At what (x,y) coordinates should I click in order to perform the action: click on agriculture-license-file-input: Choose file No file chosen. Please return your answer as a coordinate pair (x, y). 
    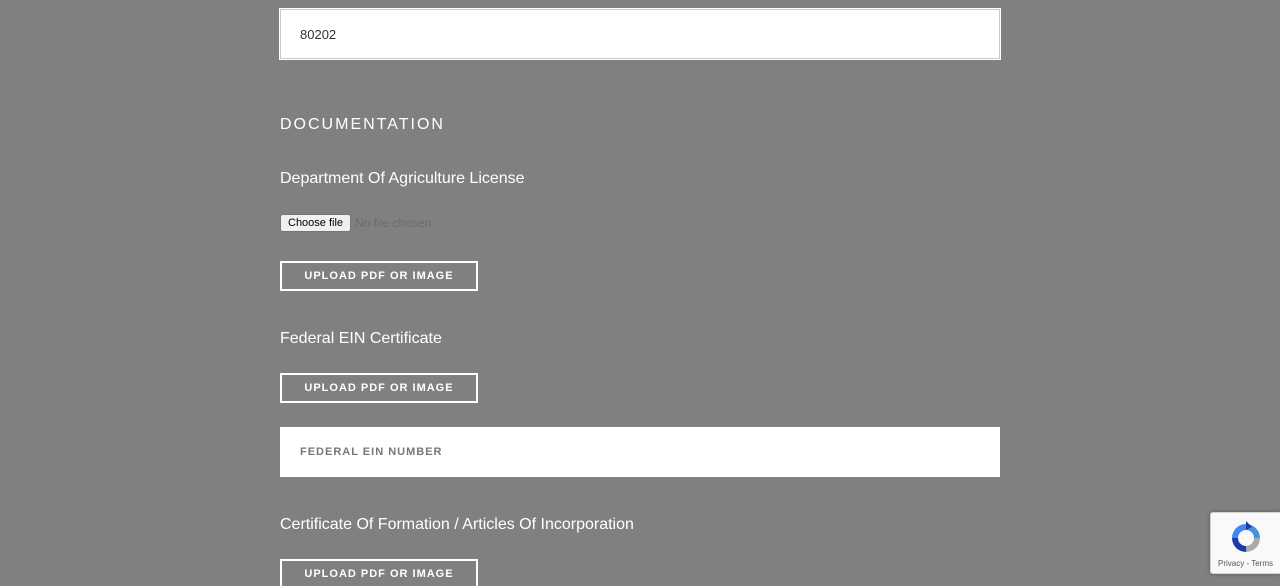
    Looking at the image, I should click on (355, 223).